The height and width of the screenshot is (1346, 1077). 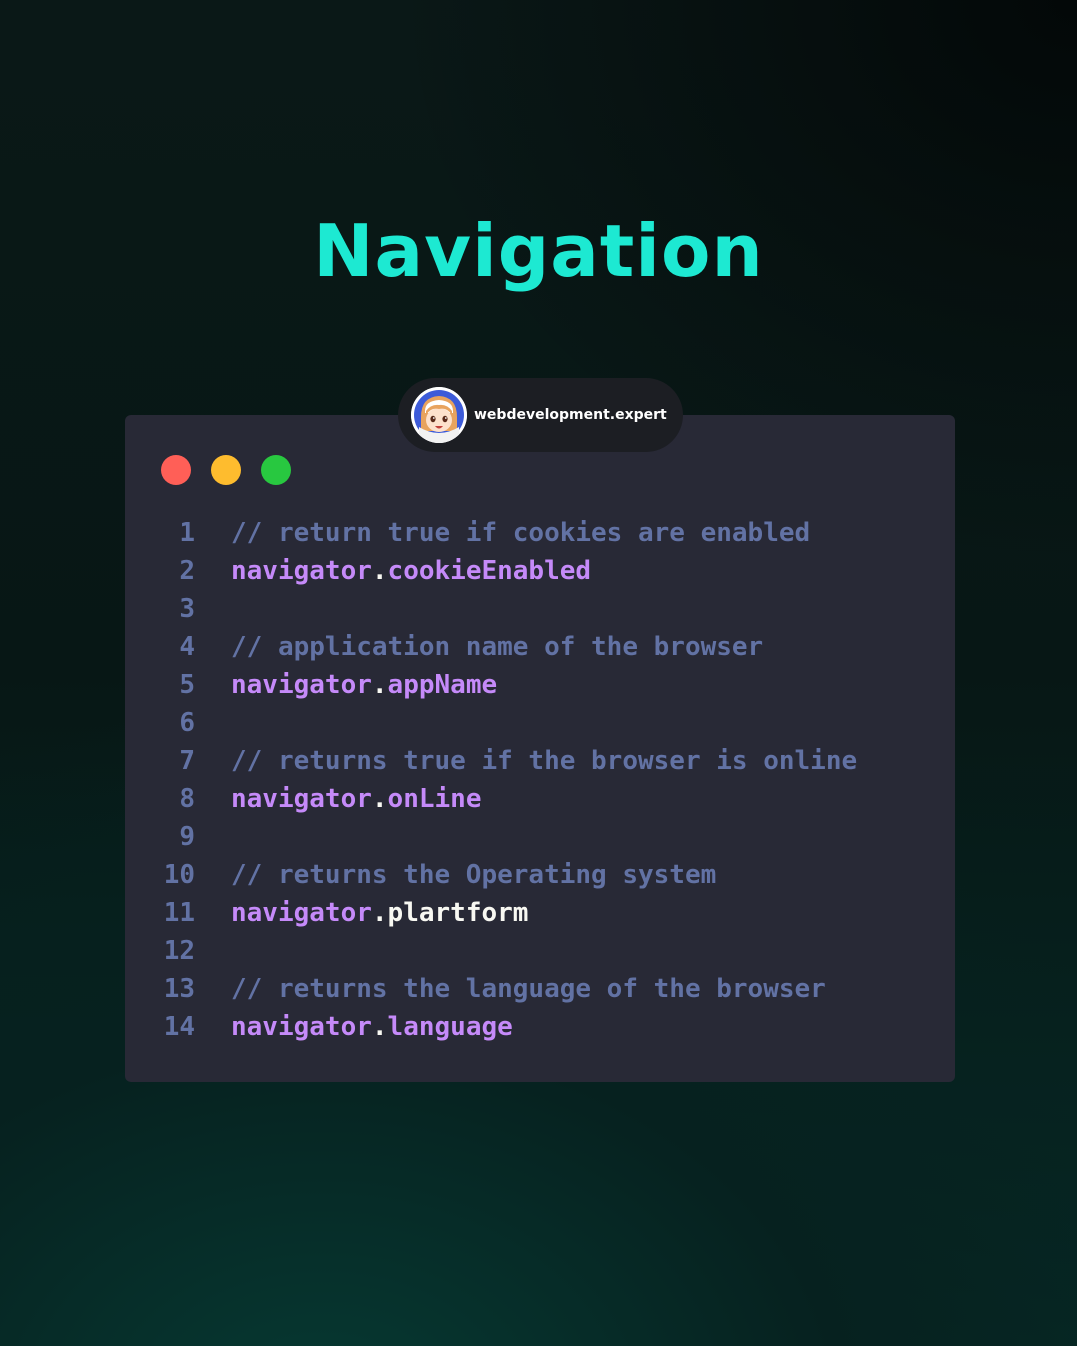 What do you see at coordinates (187, 647) in the screenshot?
I see `line-number: 4` at bounding box center [187, 647].